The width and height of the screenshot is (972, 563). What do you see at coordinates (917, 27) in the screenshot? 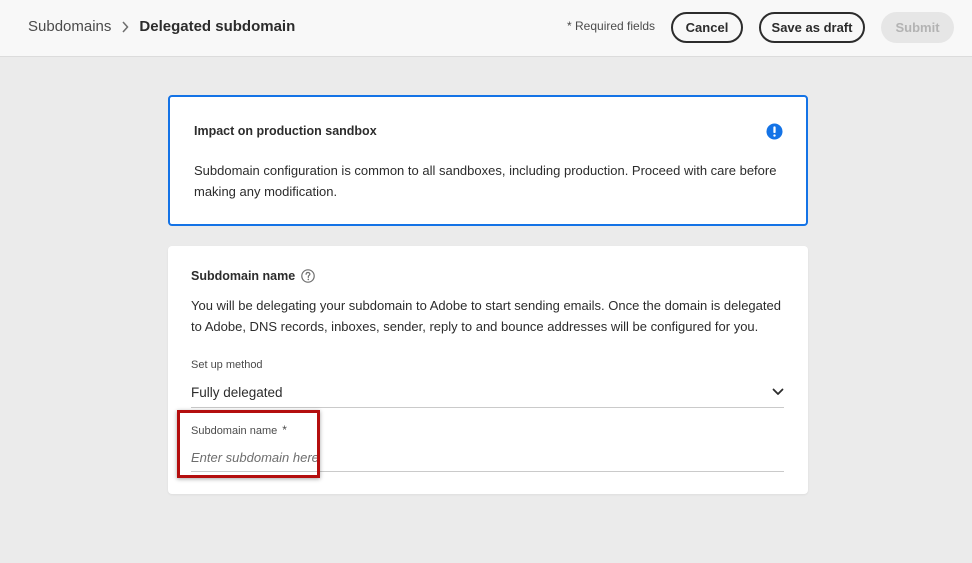
I see `submit-button: Submit` at bounding box center [917, 27].